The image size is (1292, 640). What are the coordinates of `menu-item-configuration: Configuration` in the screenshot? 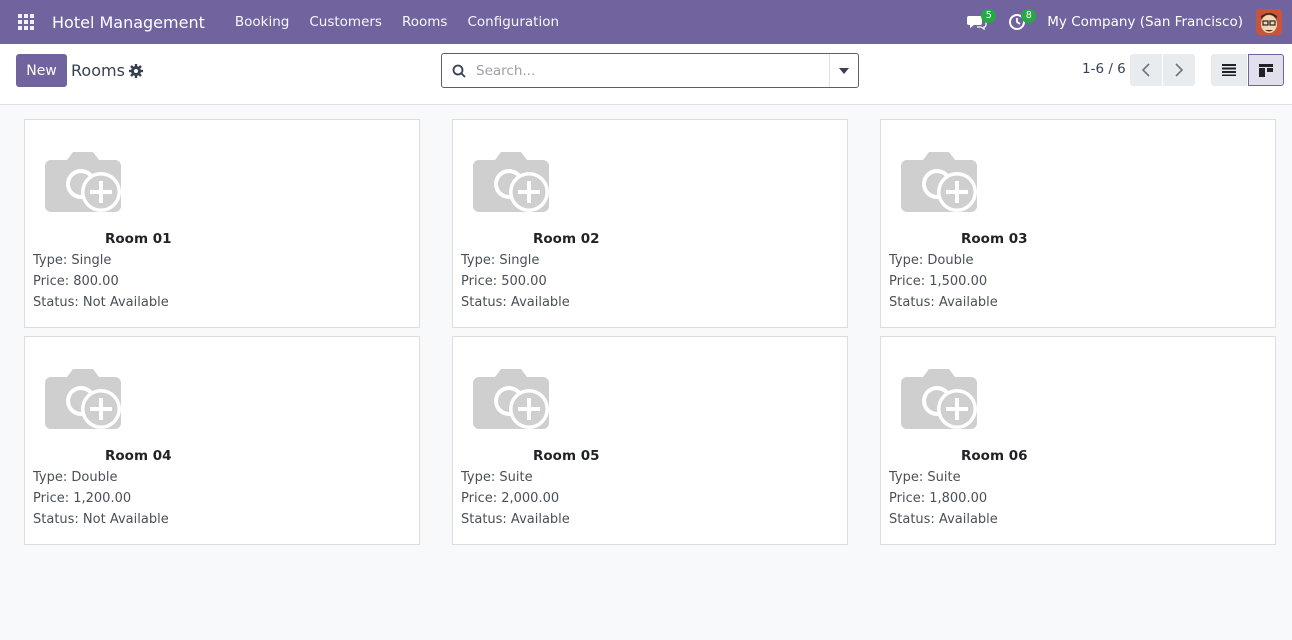 It's located at (513, 22).